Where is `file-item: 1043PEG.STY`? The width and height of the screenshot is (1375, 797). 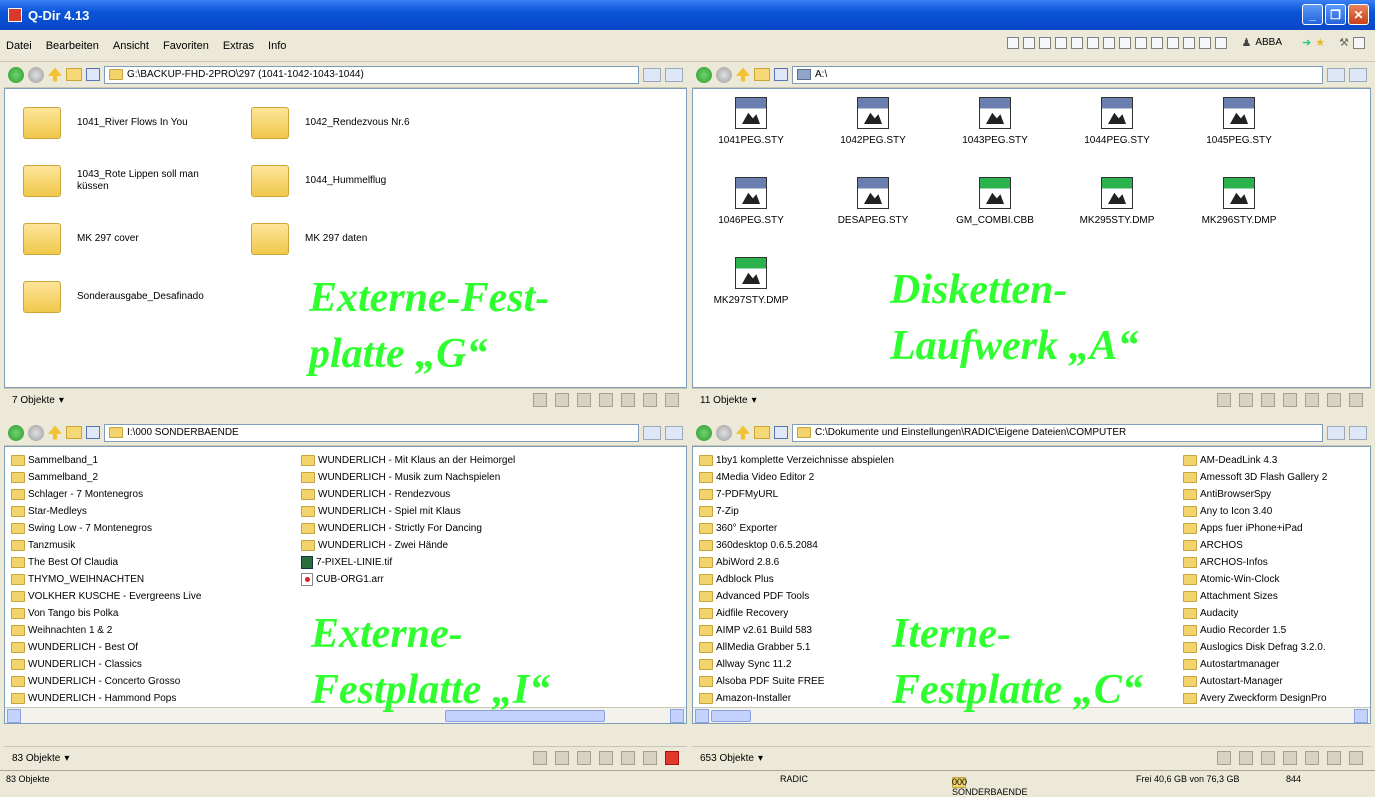 file-item: 1043PEG.STY is located at coordinates (995, 121).